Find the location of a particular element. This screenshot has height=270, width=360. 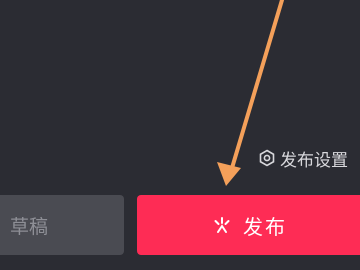

publish-settings-link: 发布设置 is located at coordinates (303, 158).